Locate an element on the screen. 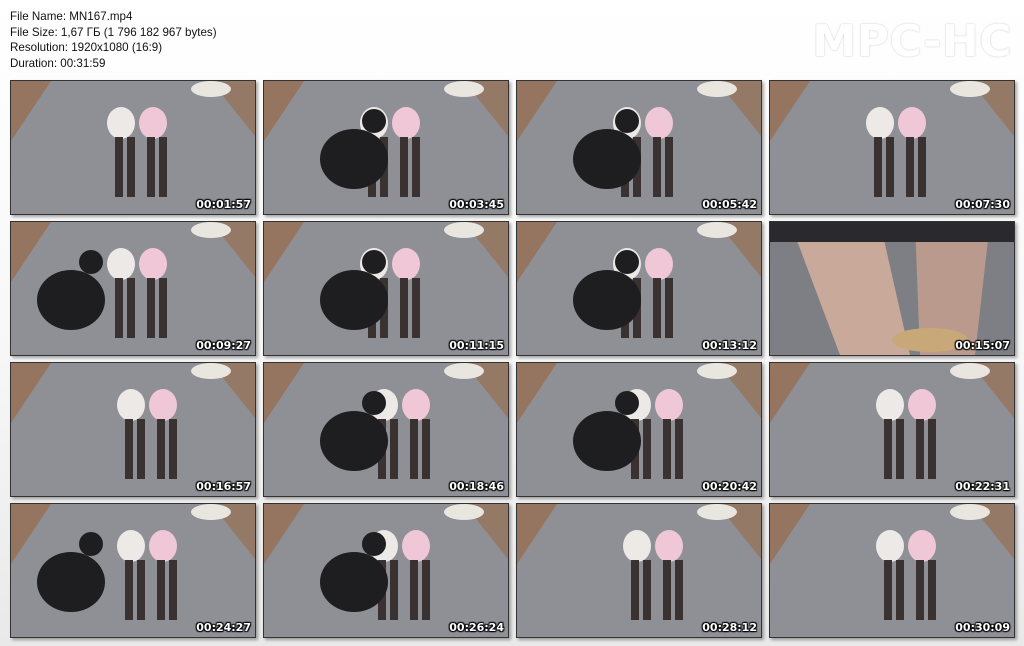 The height and width of the screenshot is (646, 1024). thumbnail: 00:18:46 is located at coordinates (386, 429).